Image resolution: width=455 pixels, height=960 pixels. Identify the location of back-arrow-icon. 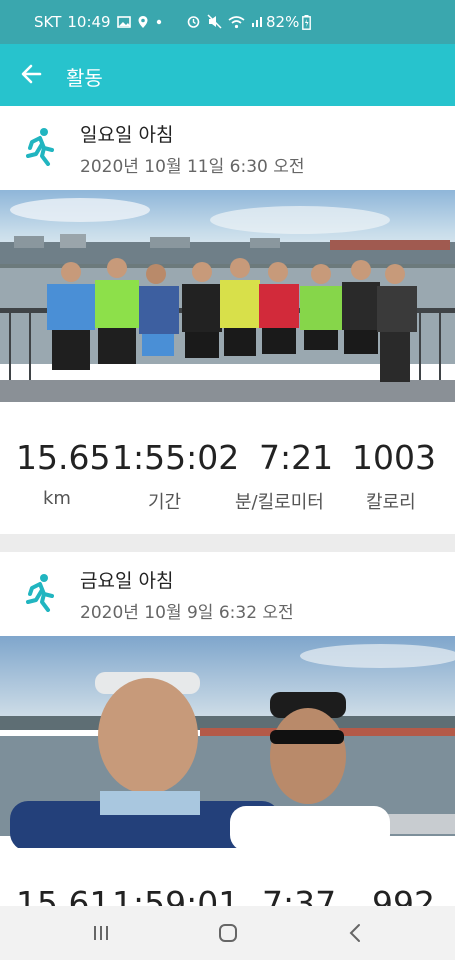
(32, 74).